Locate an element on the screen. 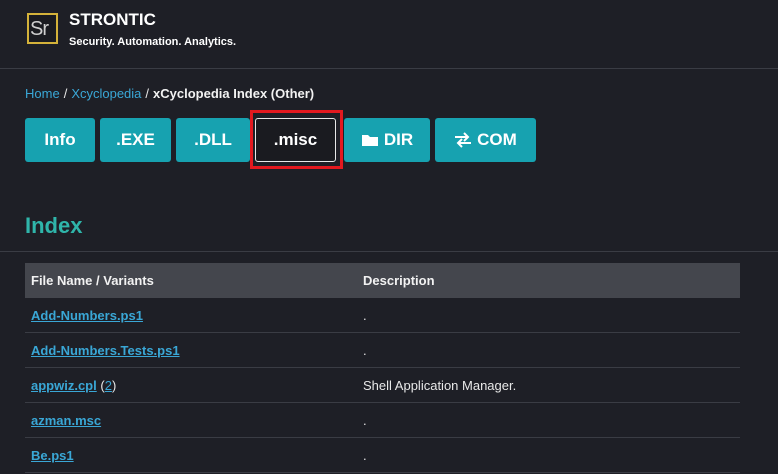 The width and height of the screenshot is (778, 474). nav-button-dll: .DLL is located at coordinates (213, 140).